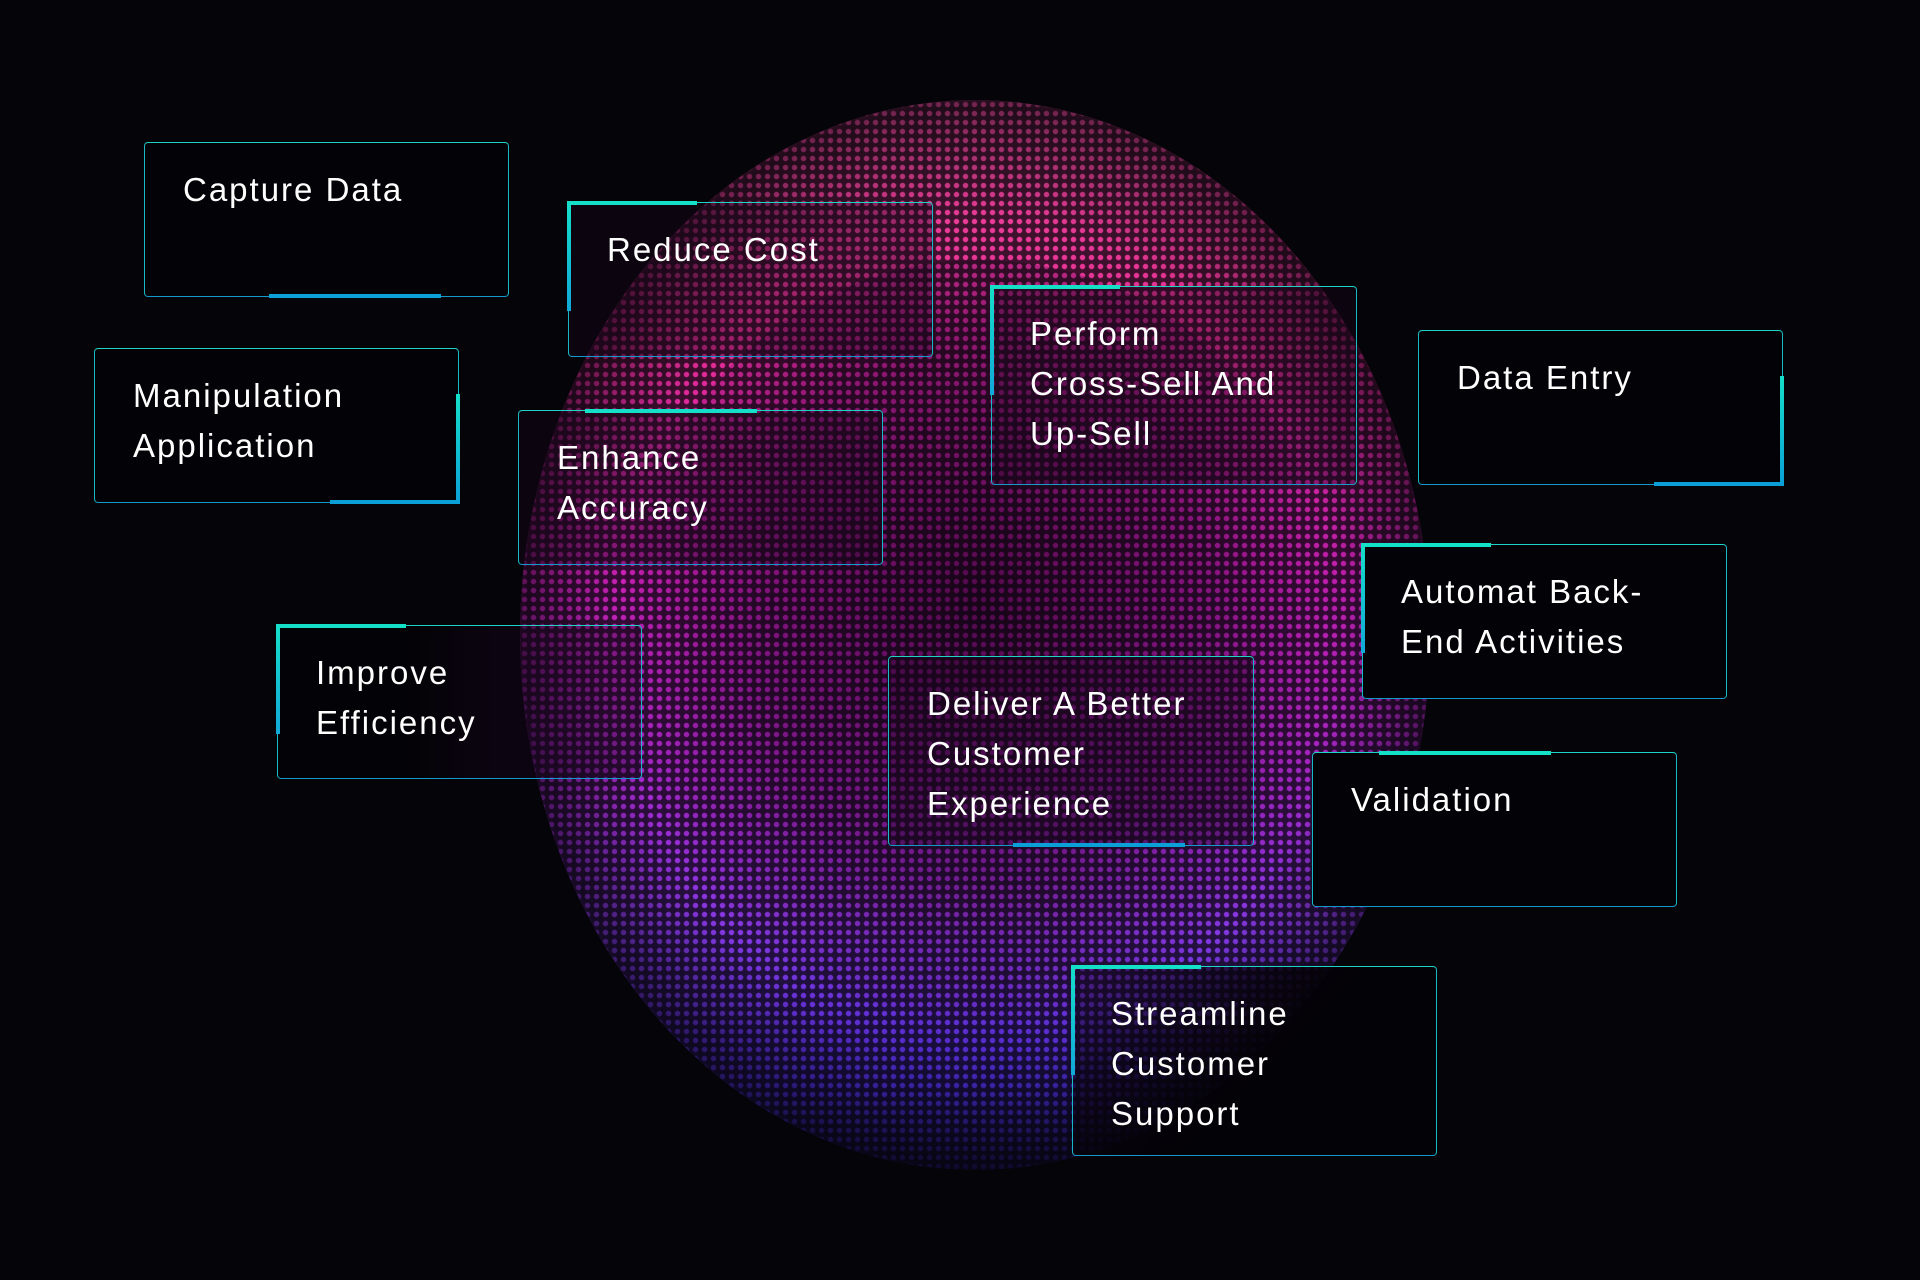 The width and height of the screenshot is (1920, 1280). Describe the element at coordinates (1545, 377) in the screenshot. I see `card-label: Data Entry` at that location.